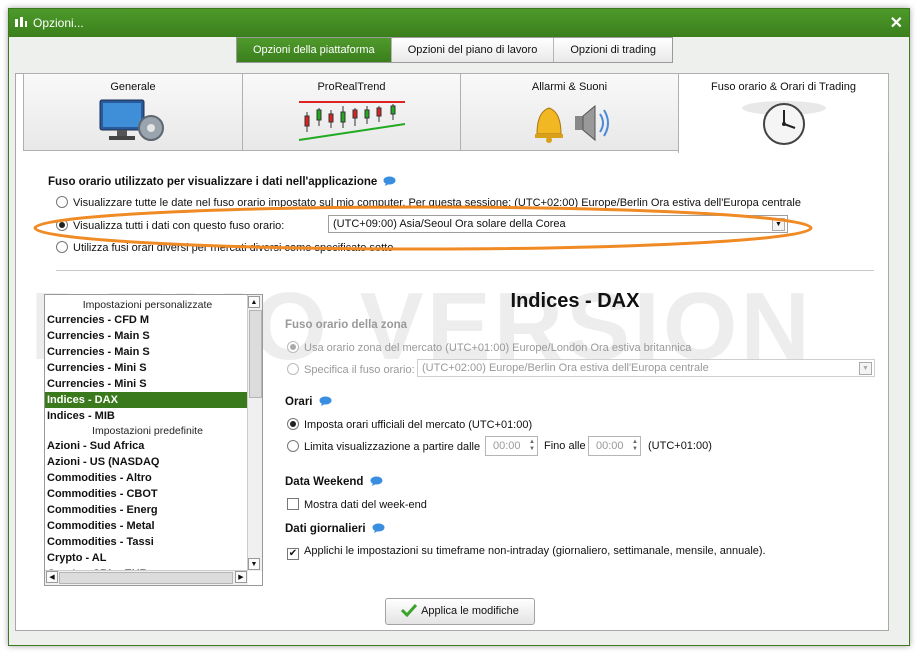 The width and height of the screenshot is (917, 653). Describe the element at coordinates (465, 270) in the screenshot. I see `section-divider` at that location.